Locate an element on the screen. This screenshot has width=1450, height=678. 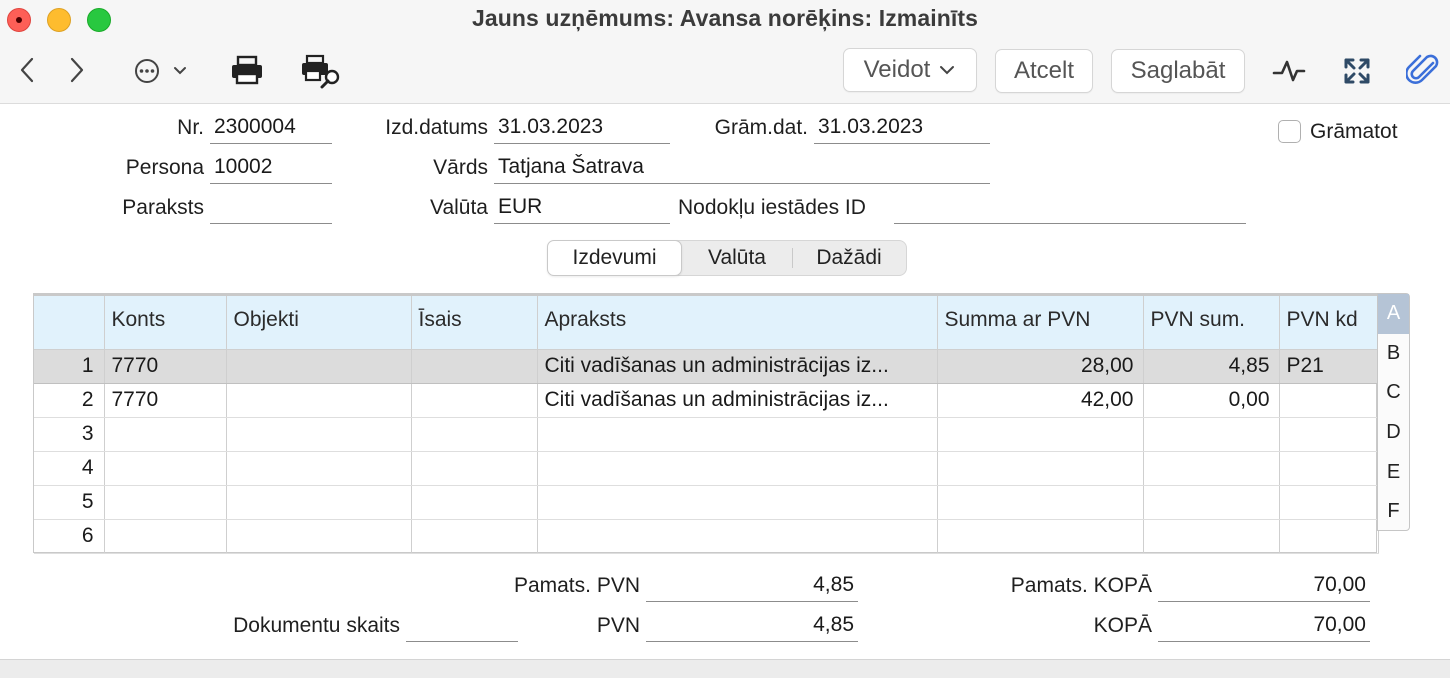
total-field: 70,00 is located at coordinates (1264, 626).